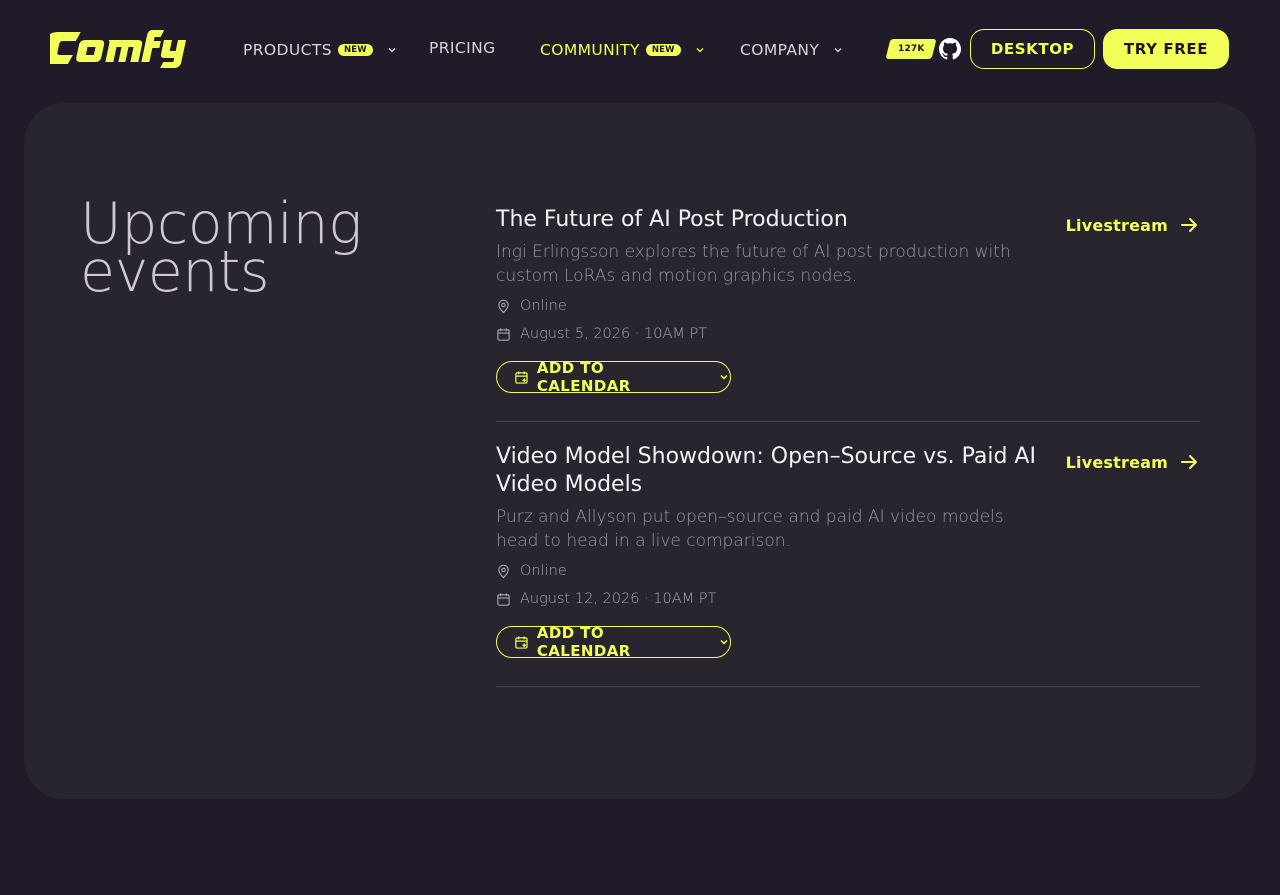 This screenshot has width=1280, height=895. Describe the element at coordinates (848, 334) in the screenshot. I see `event-date: August 5, 2026 · 10AM PT` at that location.